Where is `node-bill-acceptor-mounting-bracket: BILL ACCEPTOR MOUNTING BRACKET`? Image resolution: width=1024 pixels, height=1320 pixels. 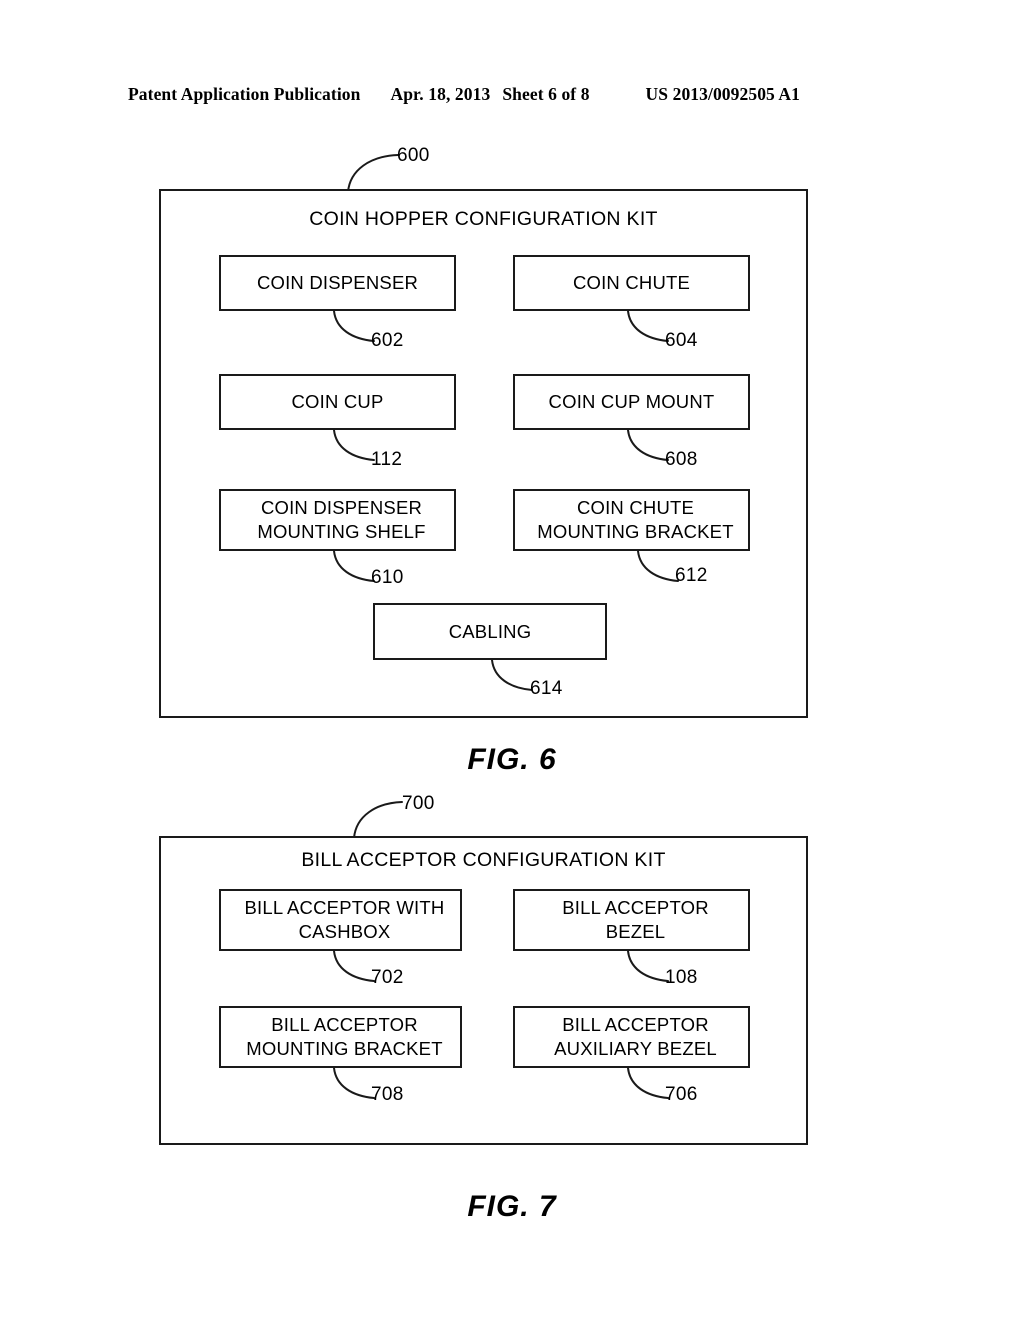 node-bill-acceptor-mounting-bracket: BILL ACCEPTOR MOUNTING BRACKET is located at coordinates (340, 1037).